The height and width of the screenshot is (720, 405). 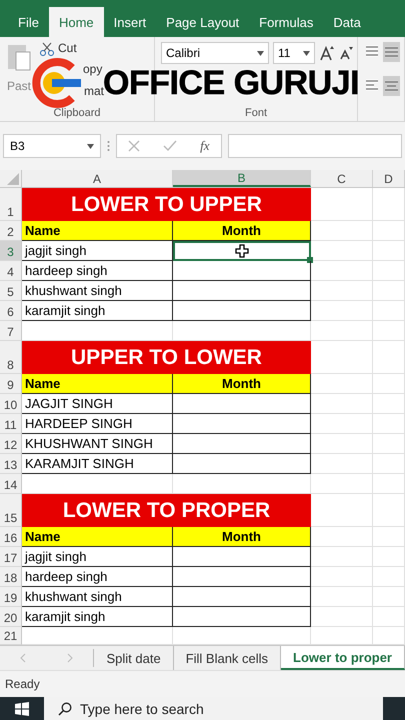 I want to click on row-number: 12, so click(x=11, y=444).